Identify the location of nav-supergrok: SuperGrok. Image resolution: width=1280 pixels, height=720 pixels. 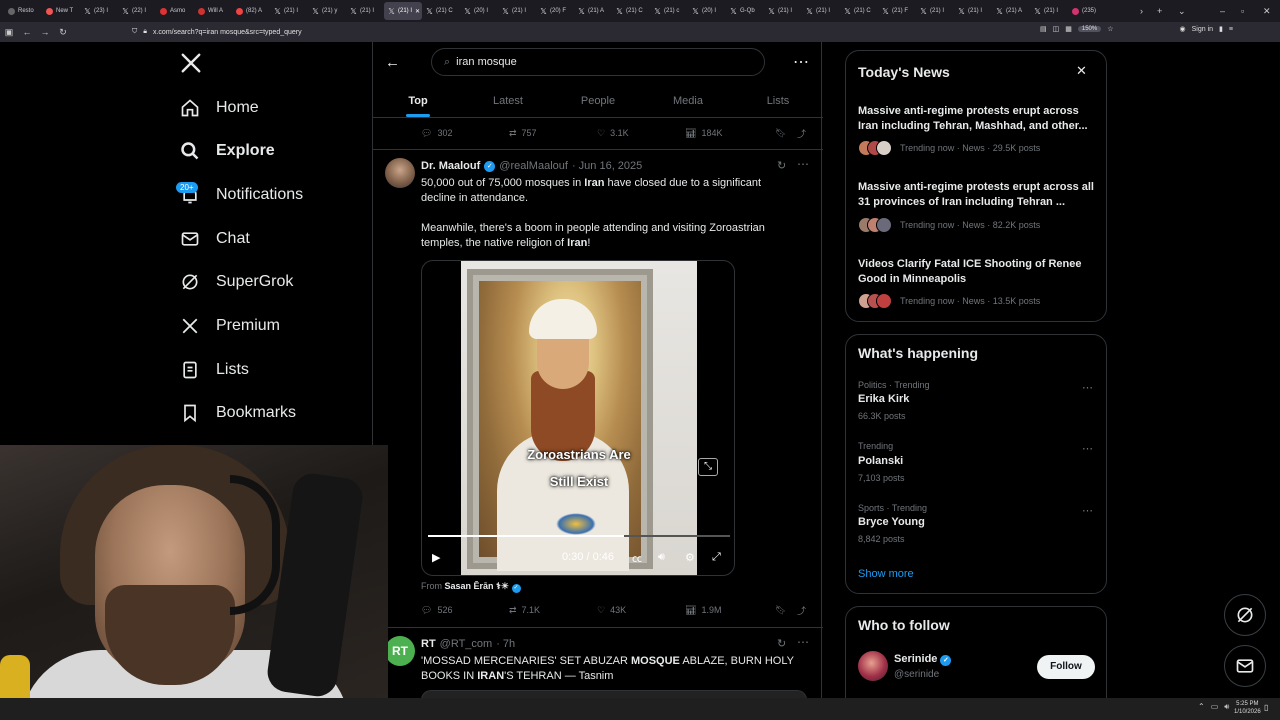
(236, 282).